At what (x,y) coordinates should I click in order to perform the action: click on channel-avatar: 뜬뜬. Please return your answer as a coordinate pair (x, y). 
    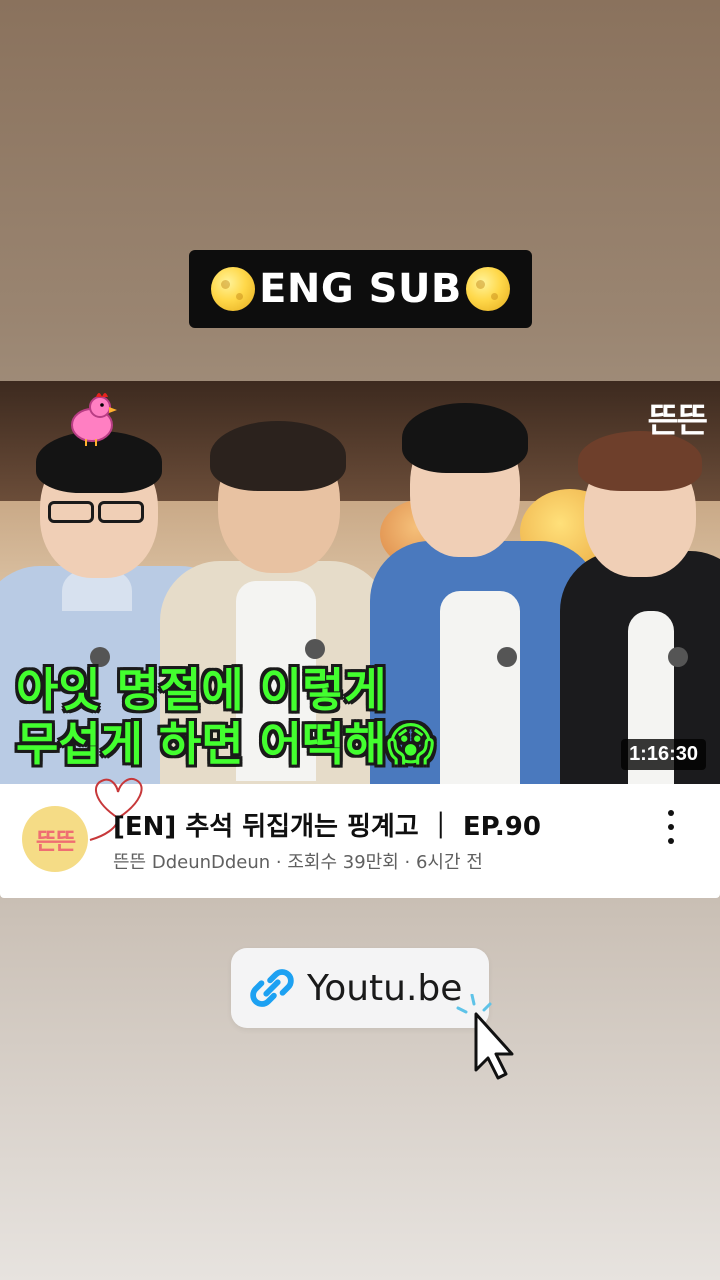
    Looking at the image, I should click on (55, 839).